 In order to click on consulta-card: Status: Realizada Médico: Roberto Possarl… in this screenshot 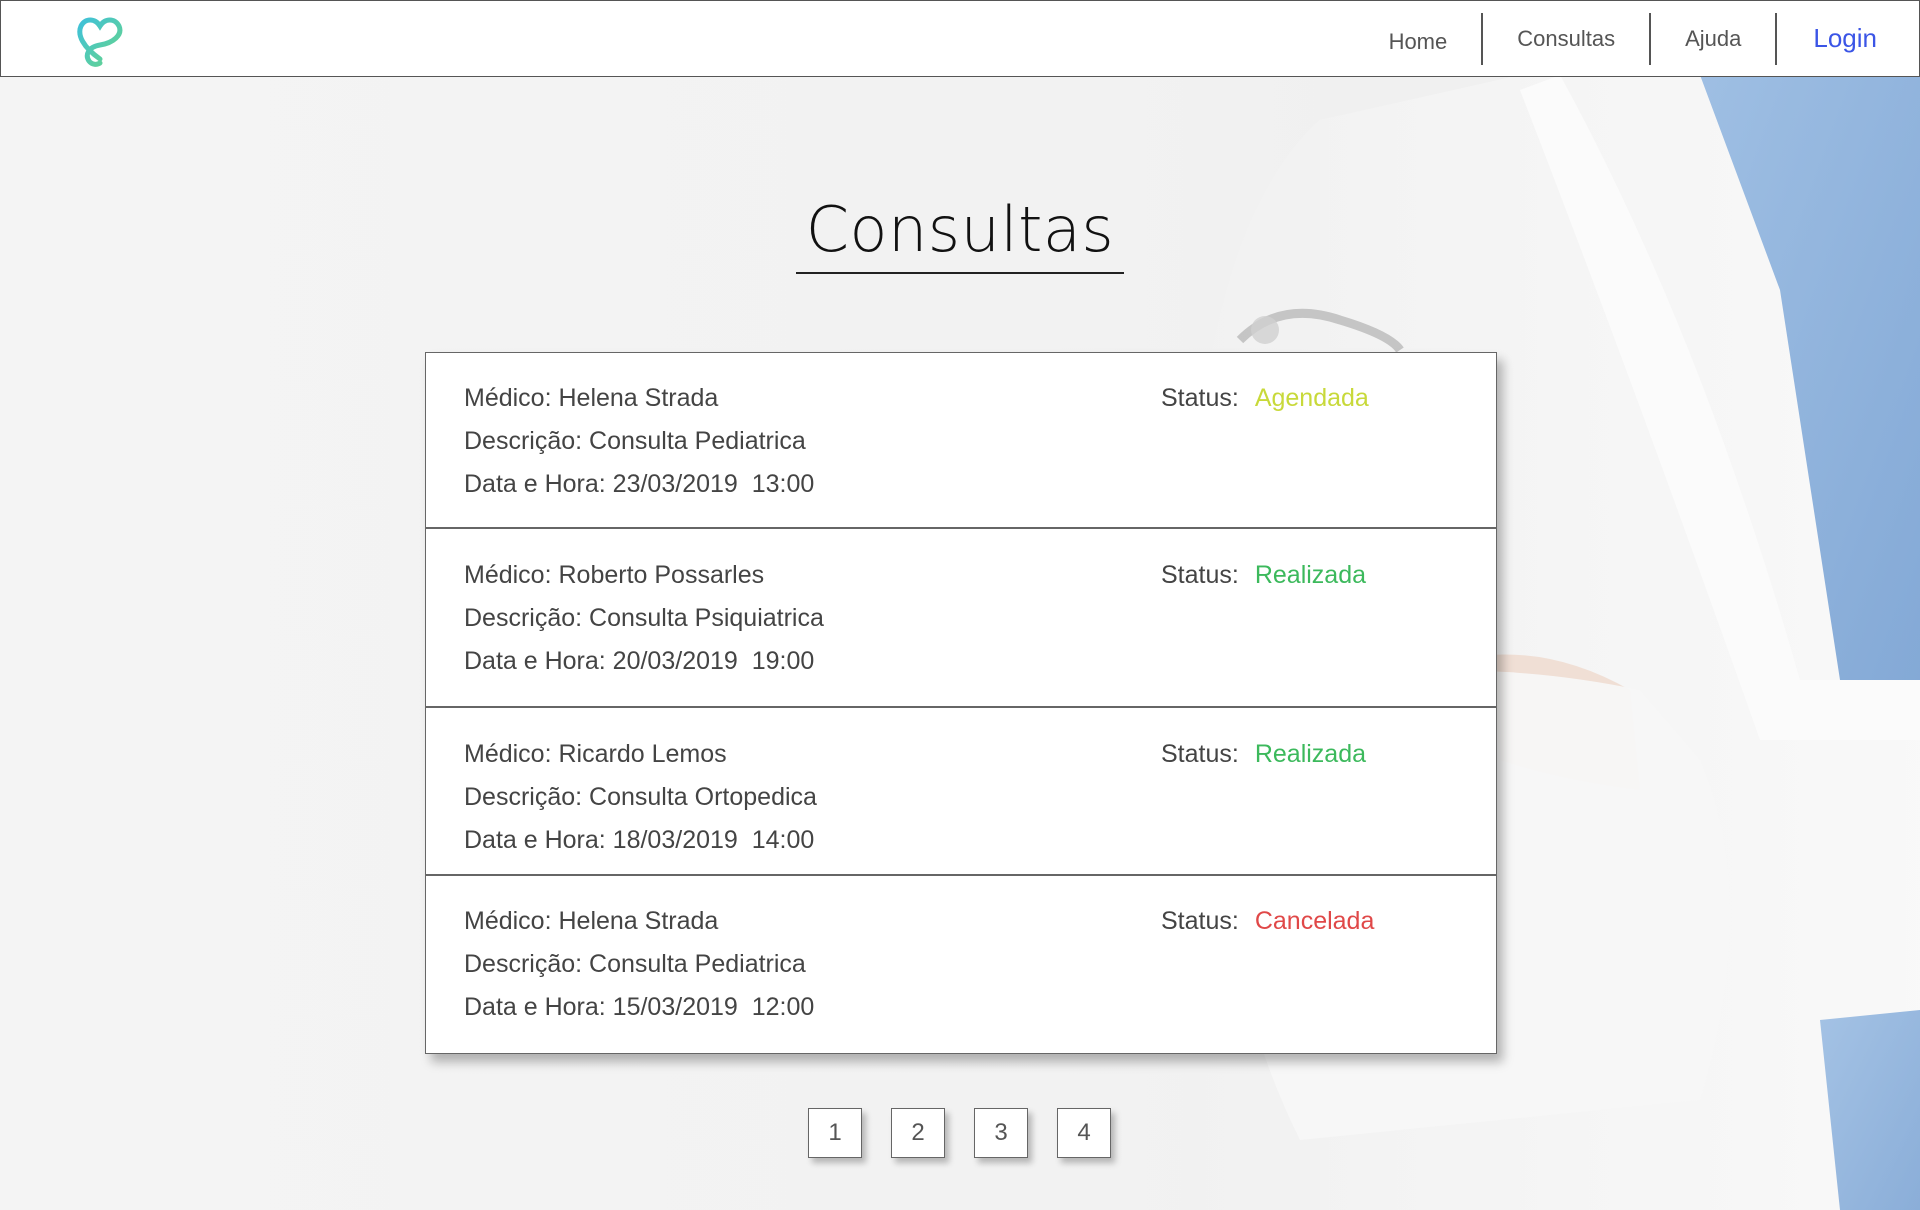, I will do `click(961, 618)`.